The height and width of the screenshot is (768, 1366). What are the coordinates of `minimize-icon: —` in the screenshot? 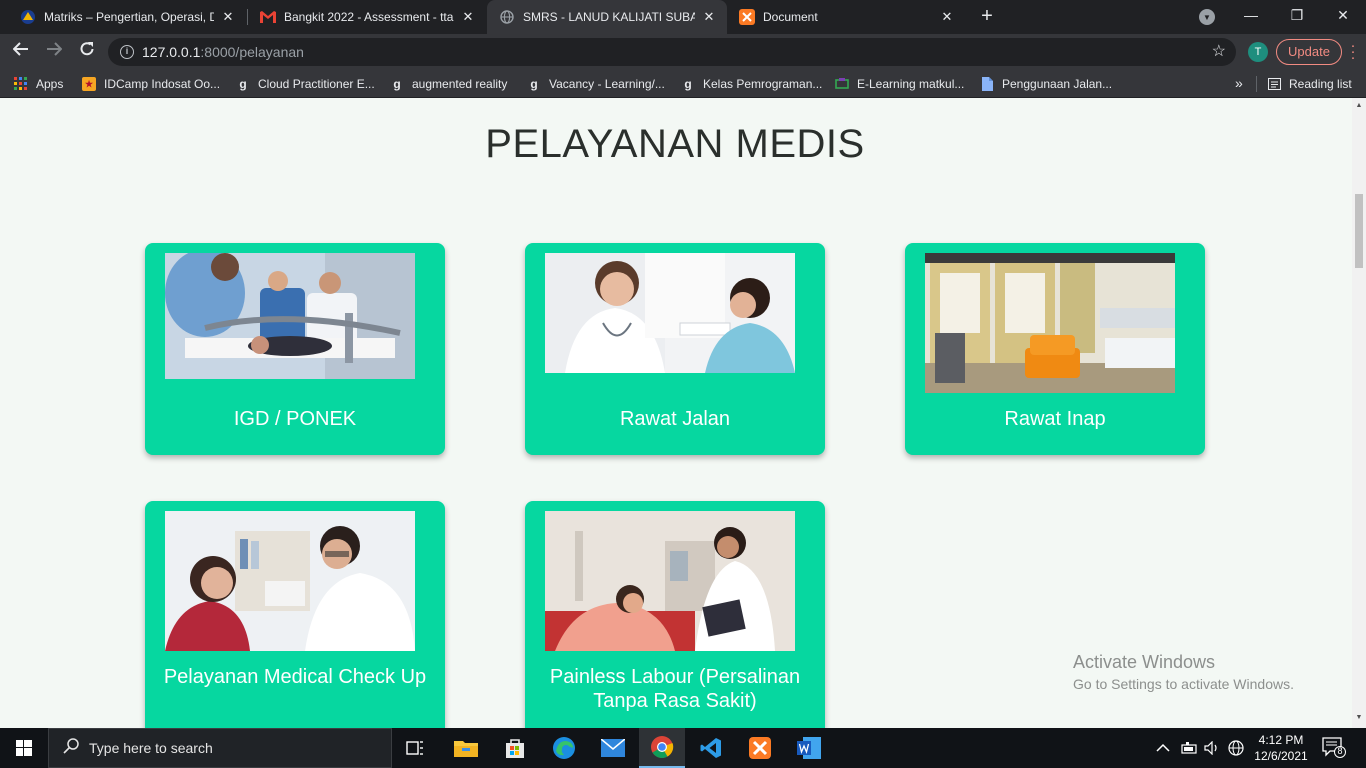 It's located at (1251, 17).